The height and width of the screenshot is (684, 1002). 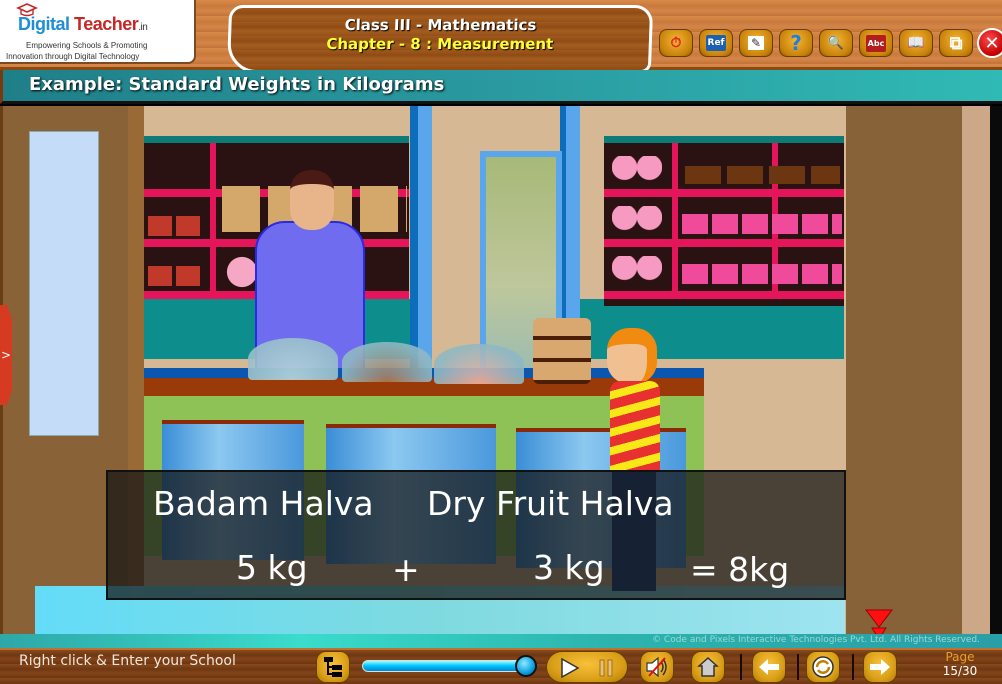 I want to click on right-door, so click(x=904, y=370).